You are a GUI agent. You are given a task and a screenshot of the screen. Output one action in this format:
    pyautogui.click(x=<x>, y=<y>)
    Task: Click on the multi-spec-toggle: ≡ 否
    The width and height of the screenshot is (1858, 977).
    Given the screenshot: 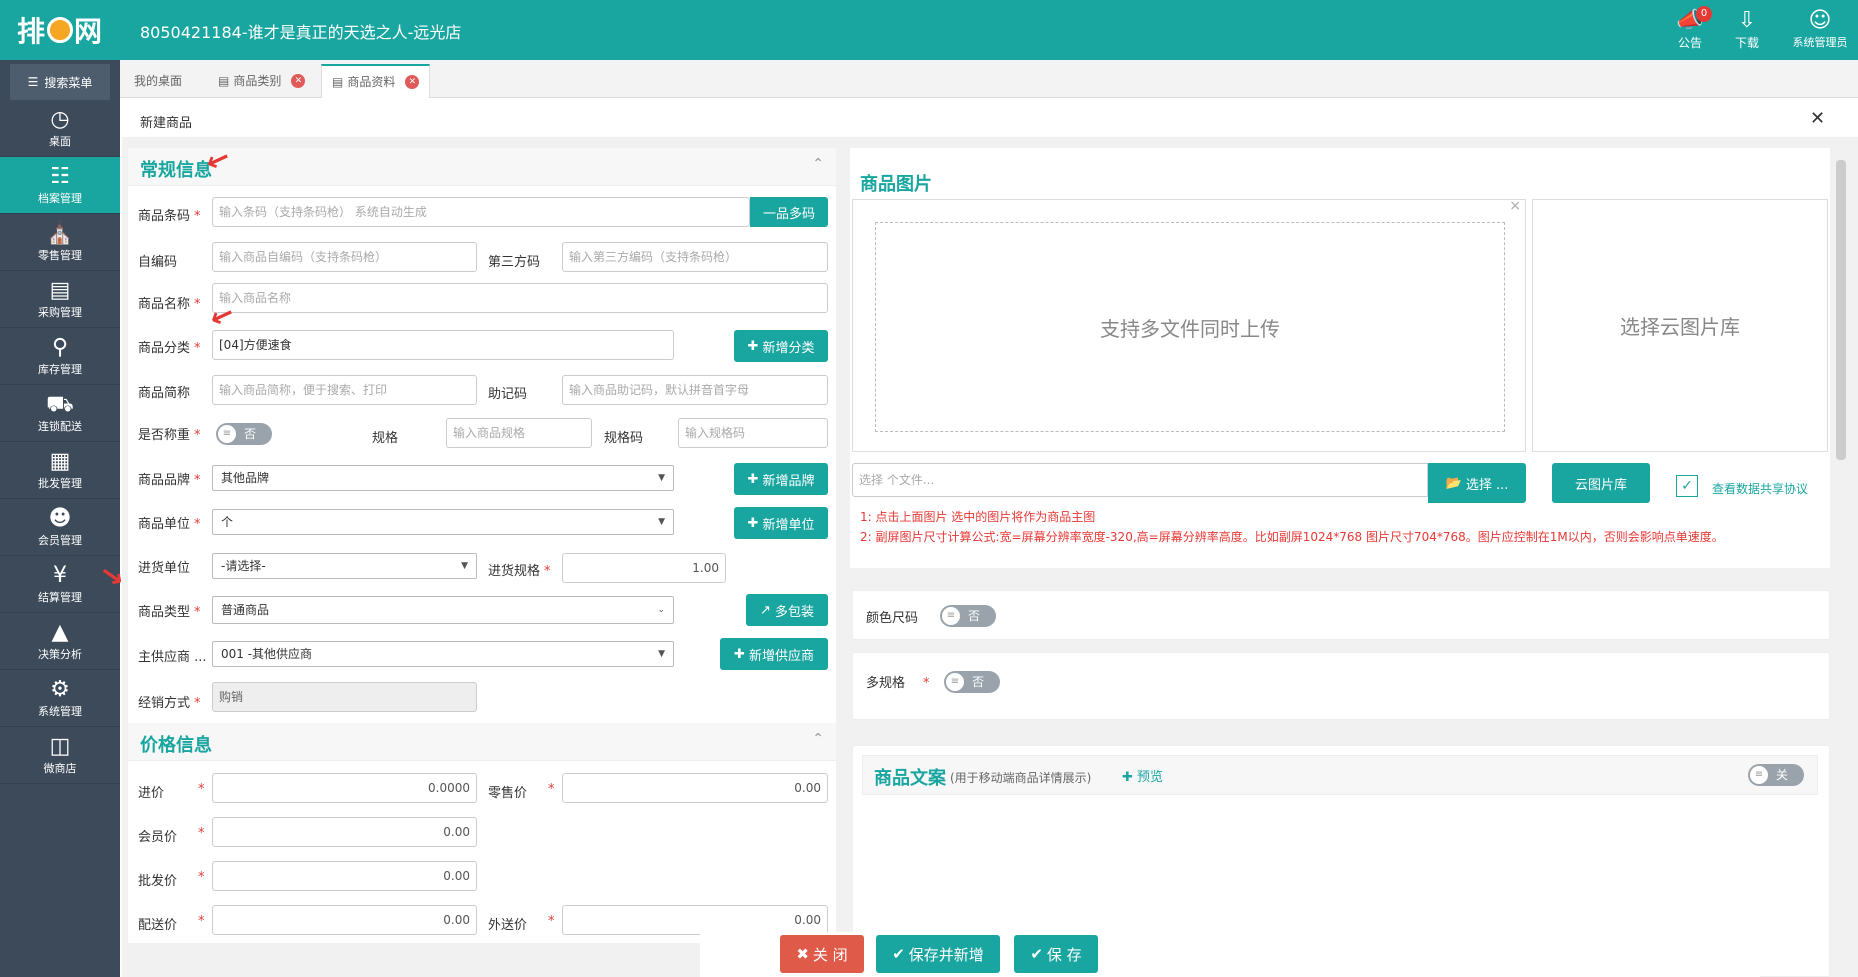 What is the action you would take?
    pyautogui.click(x=972, y=682)
    